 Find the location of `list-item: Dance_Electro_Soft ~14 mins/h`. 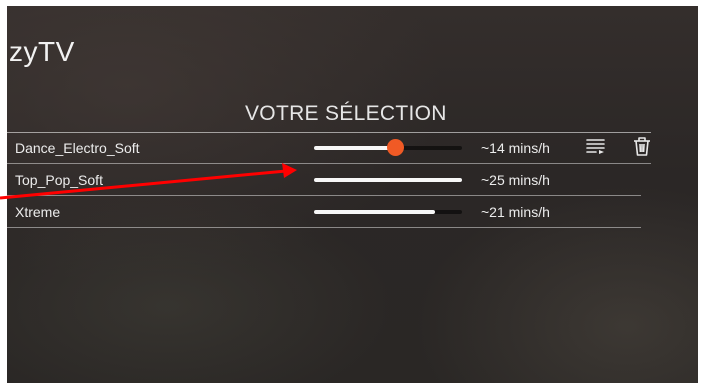

list-item: Dance_Electro_Soft ~14 mins/h is located at coordinates (329, 148).